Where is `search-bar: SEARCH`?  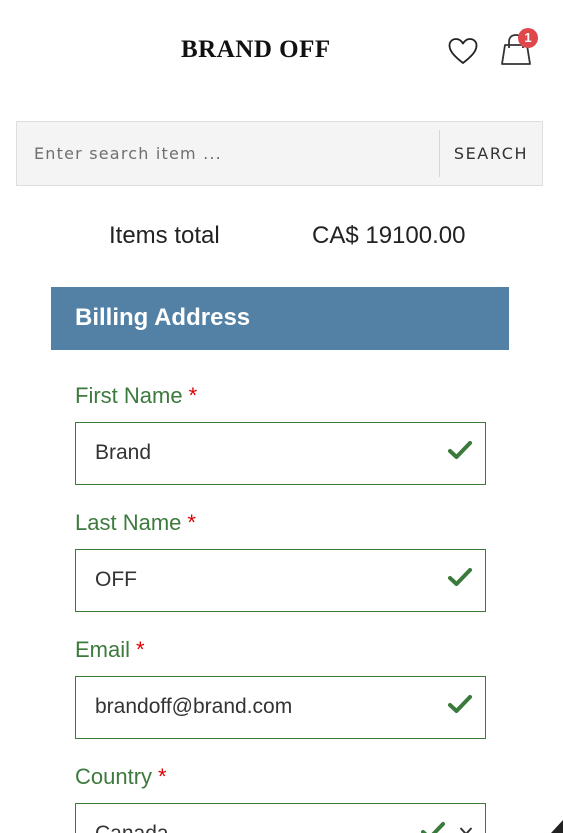 search-bar: SEARCH is located at coordinates (279, 153).